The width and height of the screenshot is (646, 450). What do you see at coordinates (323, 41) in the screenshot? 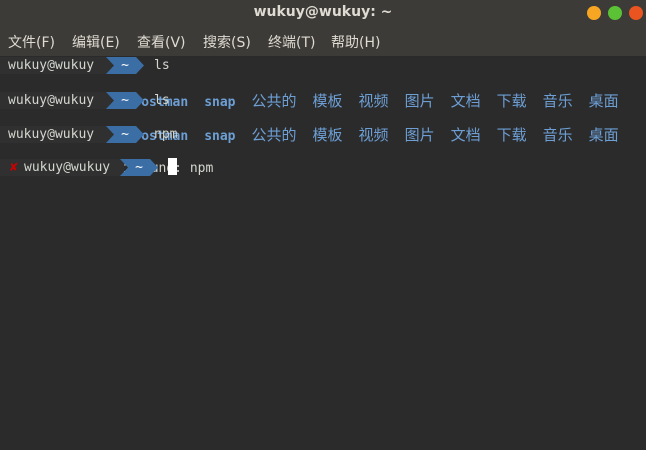
I see `menu-bar: 文件(F) 编辑(E) 查看(V) 搜索(S) 终端(T) 帮助(H)` at bounding box center [323, 41].